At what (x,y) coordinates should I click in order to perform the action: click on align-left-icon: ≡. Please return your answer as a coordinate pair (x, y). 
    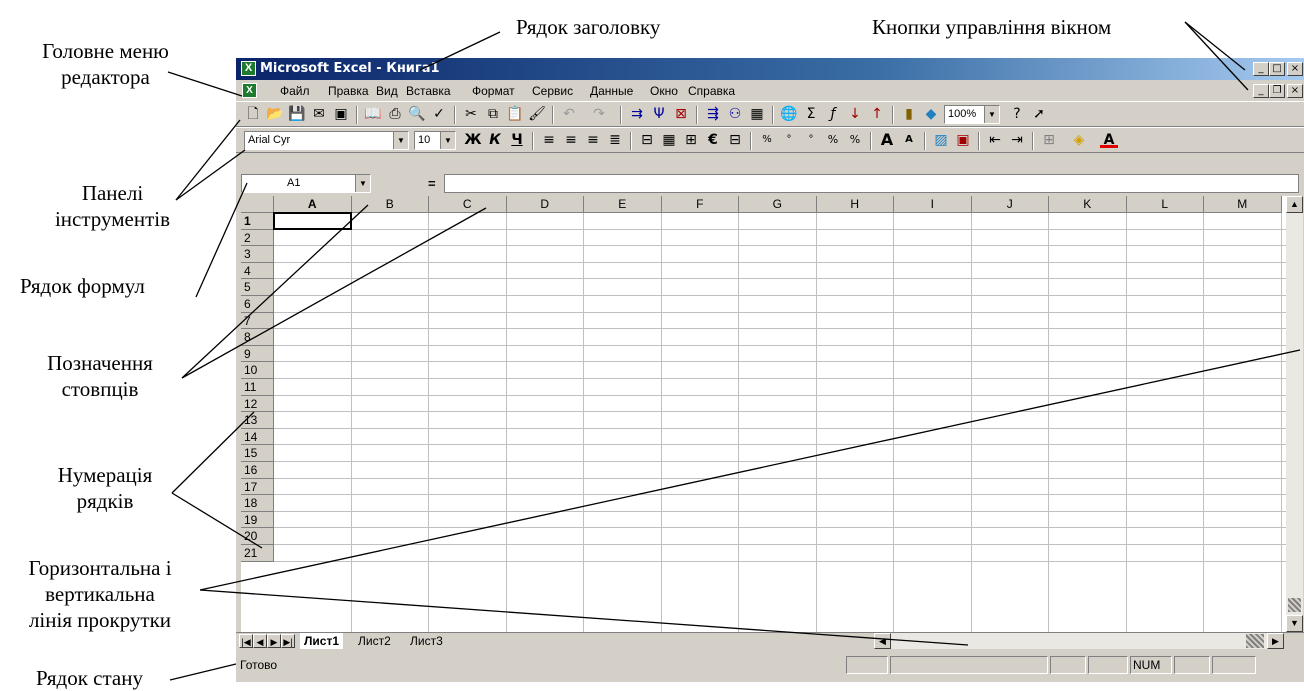
    Looking at the image, I should click on (549, 140).